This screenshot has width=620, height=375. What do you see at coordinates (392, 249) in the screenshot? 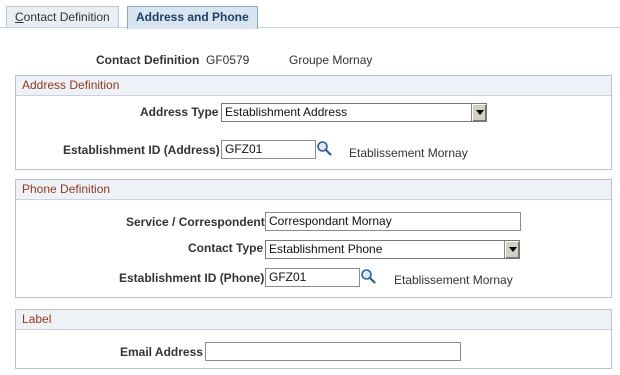
I see `contact-type-select: Establishment Phone` at bounding box center [392, 249].